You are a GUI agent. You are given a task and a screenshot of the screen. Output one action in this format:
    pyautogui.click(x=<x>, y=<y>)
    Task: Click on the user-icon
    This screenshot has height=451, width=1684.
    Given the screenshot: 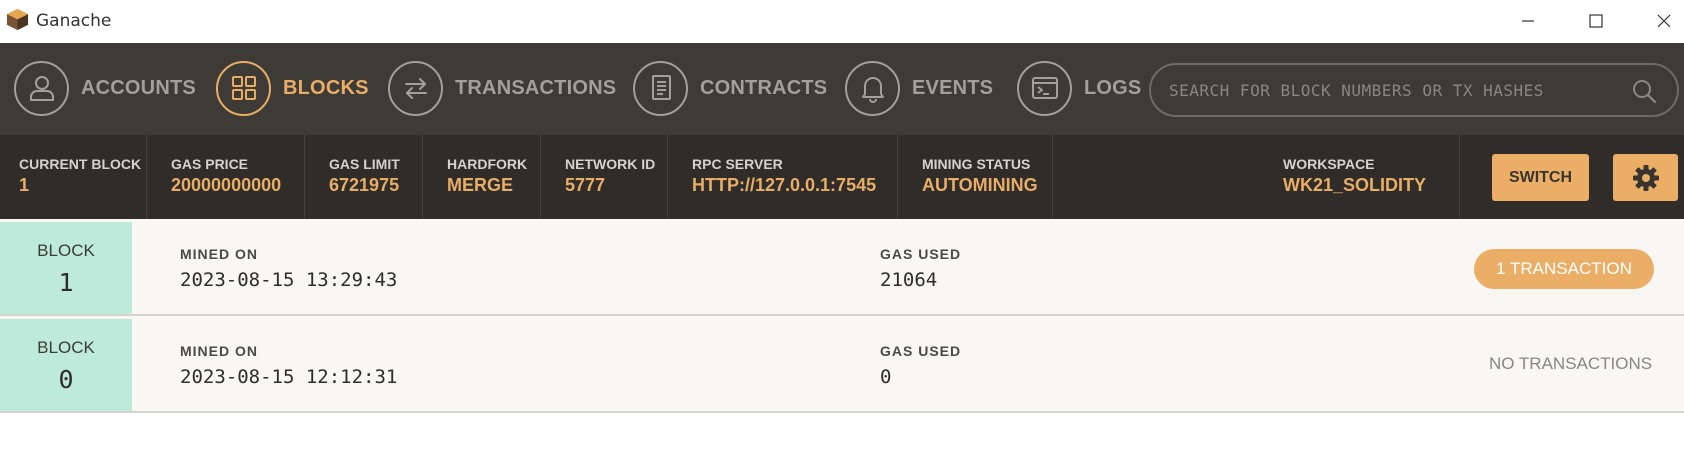 What is the action you would take?
    pyautogui.click(x=41, y=88)
    